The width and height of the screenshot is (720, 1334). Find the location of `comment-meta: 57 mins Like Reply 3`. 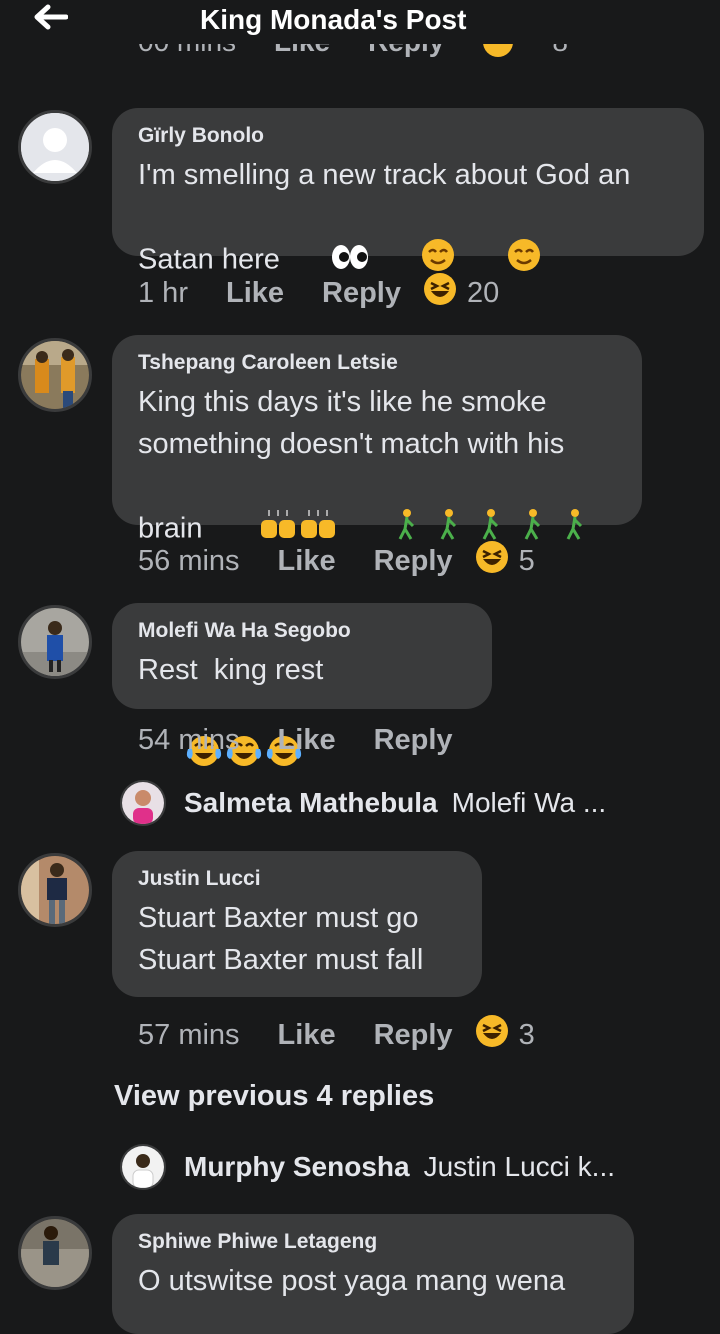

comment-meta: 57 mins Like Reply 3 is located at coordinates (336, 1035).